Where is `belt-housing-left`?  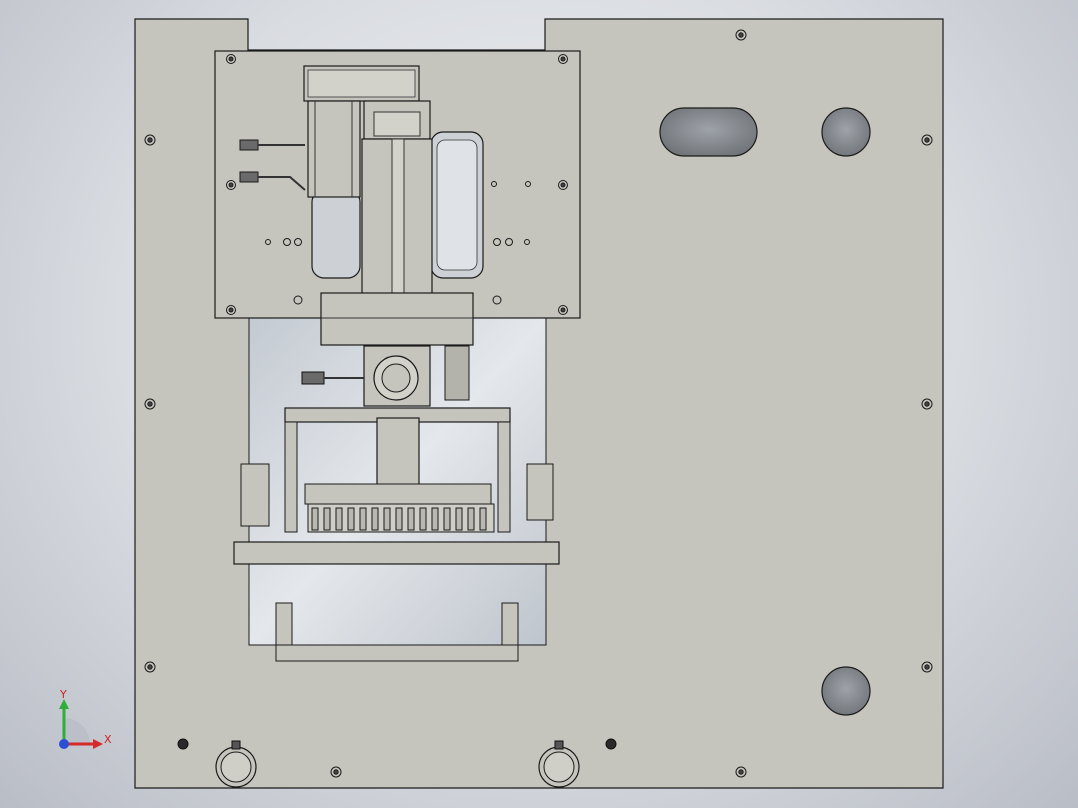
belt-housing-left is located at coordinates (336, 234).